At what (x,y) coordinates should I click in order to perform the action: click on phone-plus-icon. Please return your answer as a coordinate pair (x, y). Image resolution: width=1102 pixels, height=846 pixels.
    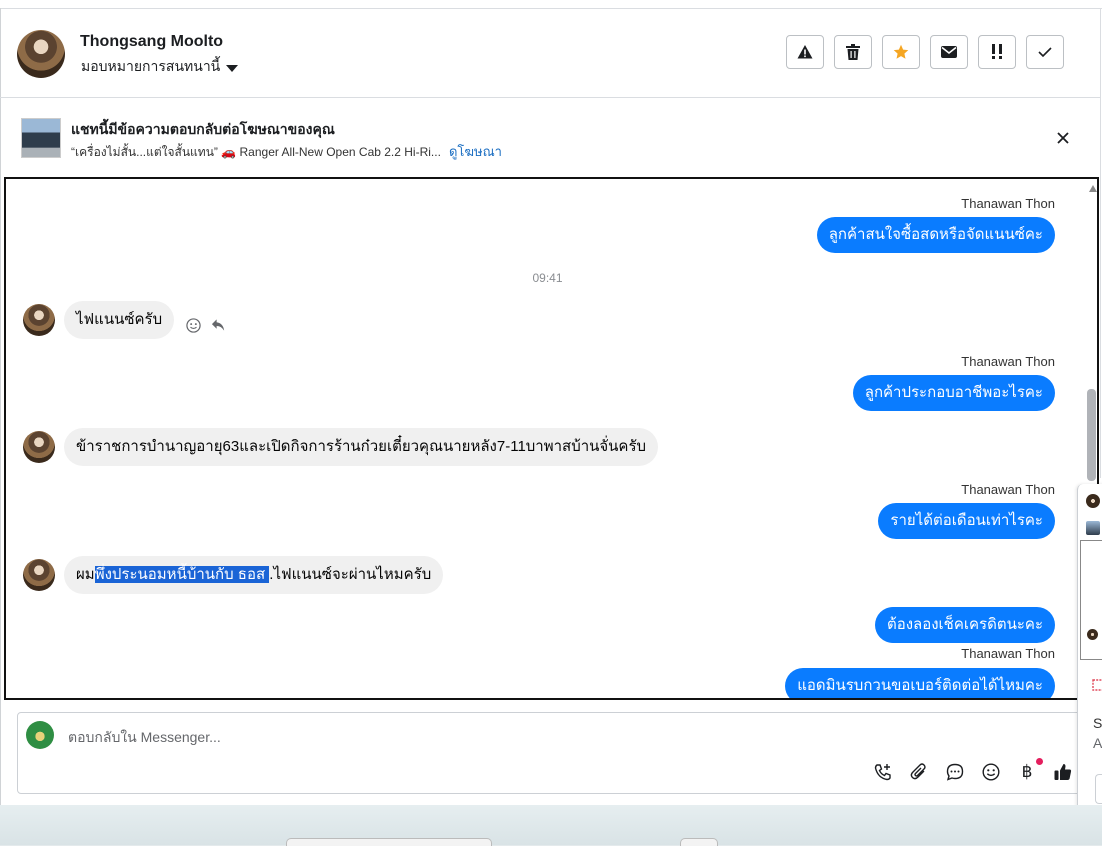
    Looking at the image, I should click on (883, 772).